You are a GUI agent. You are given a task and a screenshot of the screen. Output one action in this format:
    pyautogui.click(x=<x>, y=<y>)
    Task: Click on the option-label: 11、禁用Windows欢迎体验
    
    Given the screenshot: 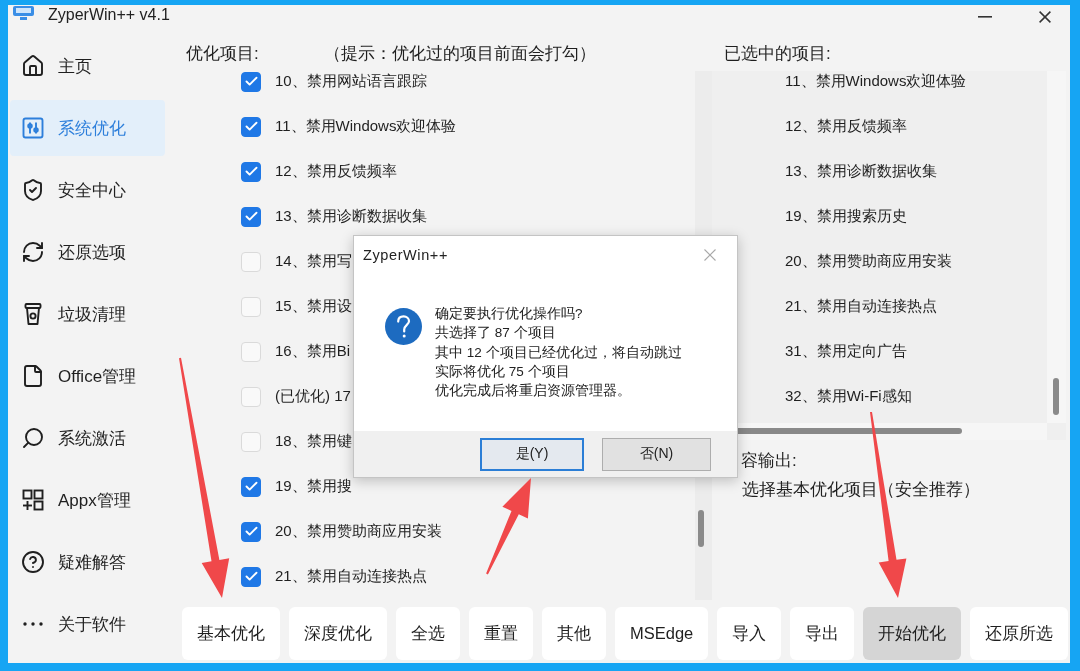 What is the action you would take?
    pyautogui.click(x=366, y=126)
    